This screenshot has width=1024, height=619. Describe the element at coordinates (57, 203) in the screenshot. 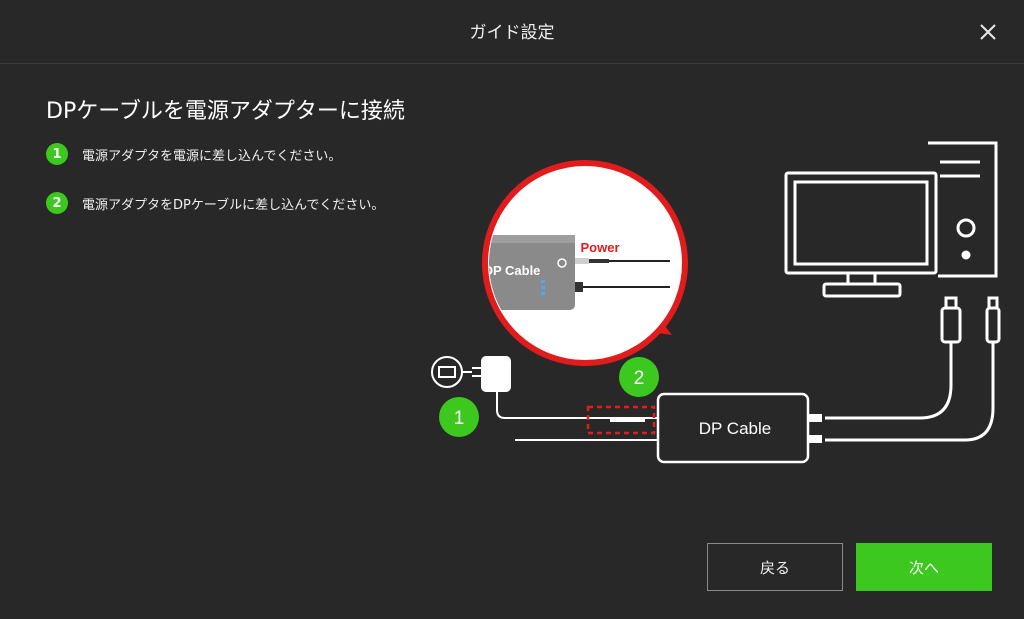

I see `step-number-badge: 2` at that location.